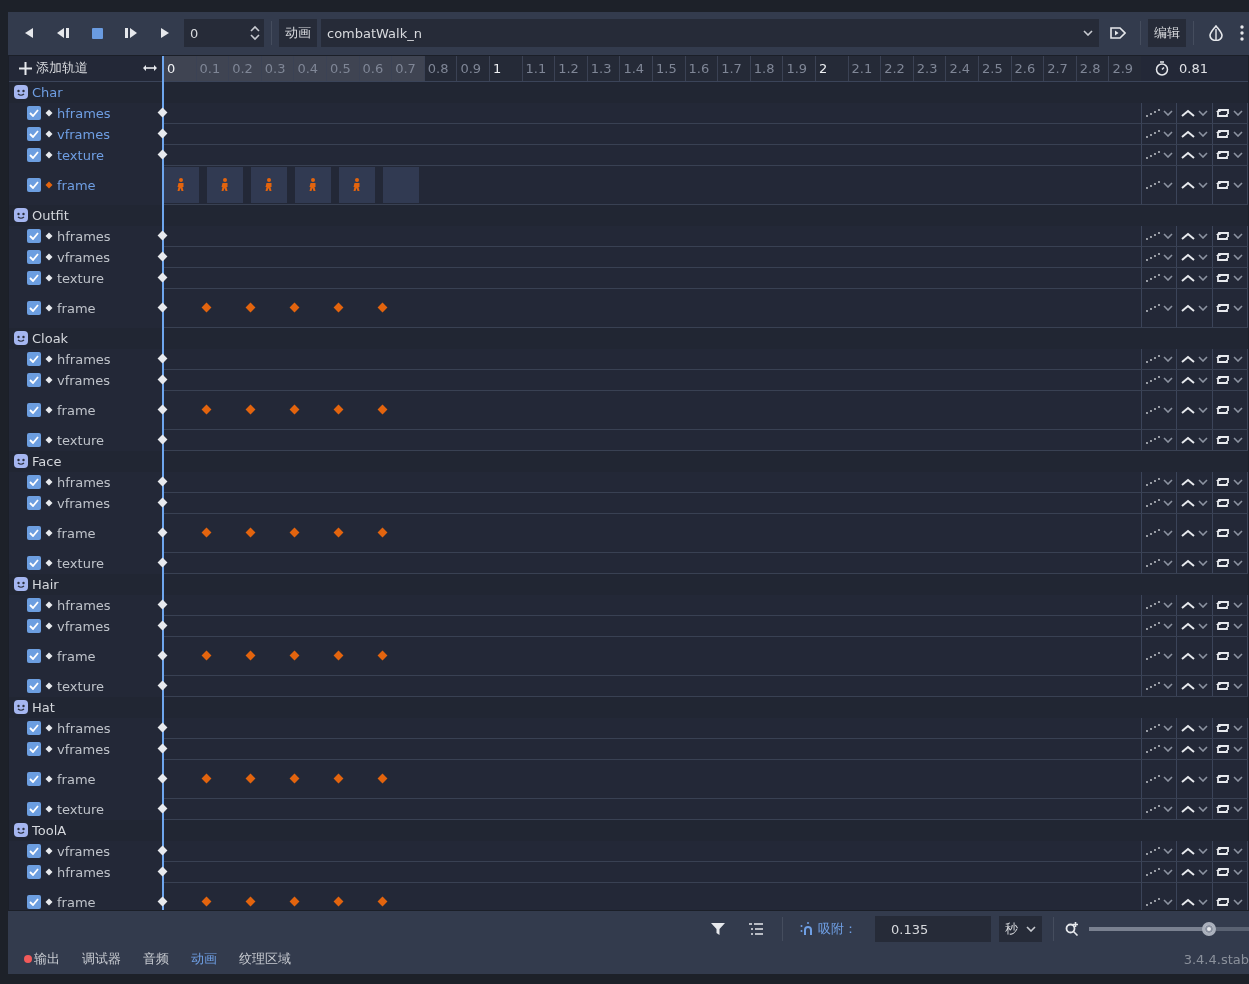 Image resolution: width=1249 pixels, height=984 pixels. I want to click on panel-tab: 动画, so click(204, 959).